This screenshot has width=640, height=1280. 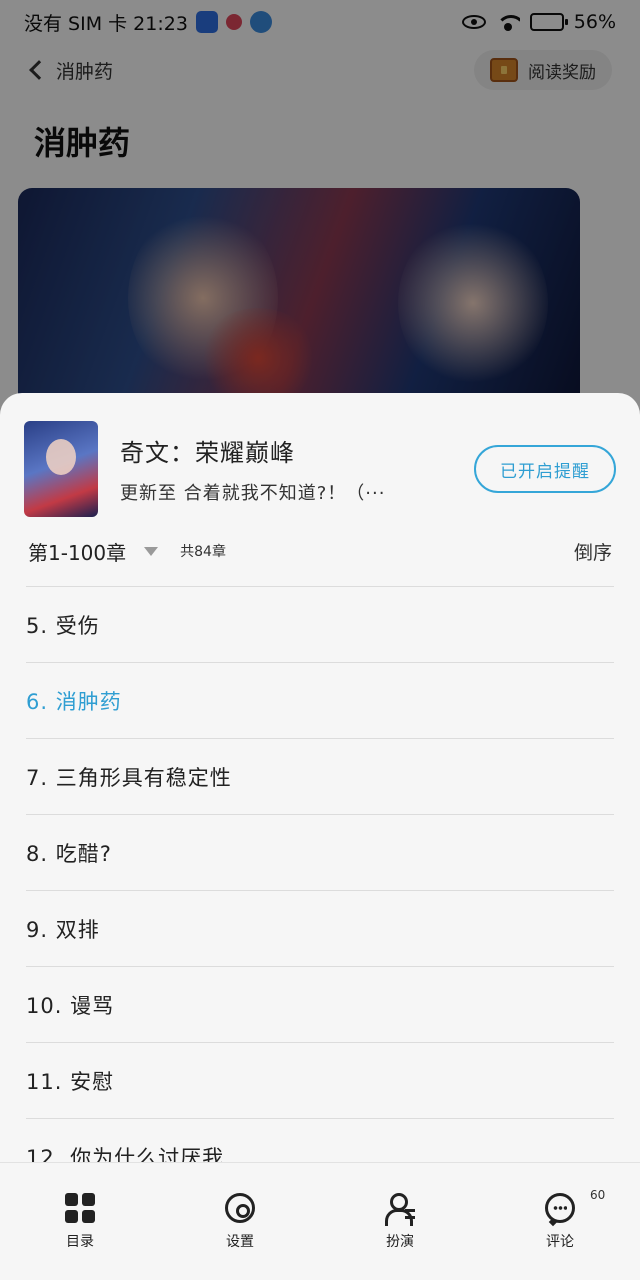 I want to click on tab-settings-label: 设置, so click(x=240, y=1242).